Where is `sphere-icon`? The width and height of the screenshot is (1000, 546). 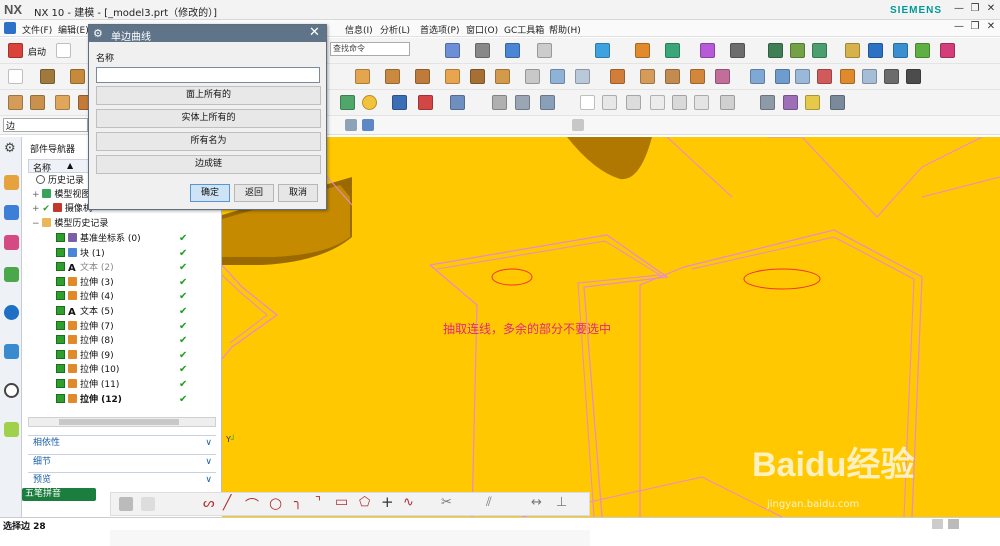 sphere-icon is located at coordinates (369, 102).